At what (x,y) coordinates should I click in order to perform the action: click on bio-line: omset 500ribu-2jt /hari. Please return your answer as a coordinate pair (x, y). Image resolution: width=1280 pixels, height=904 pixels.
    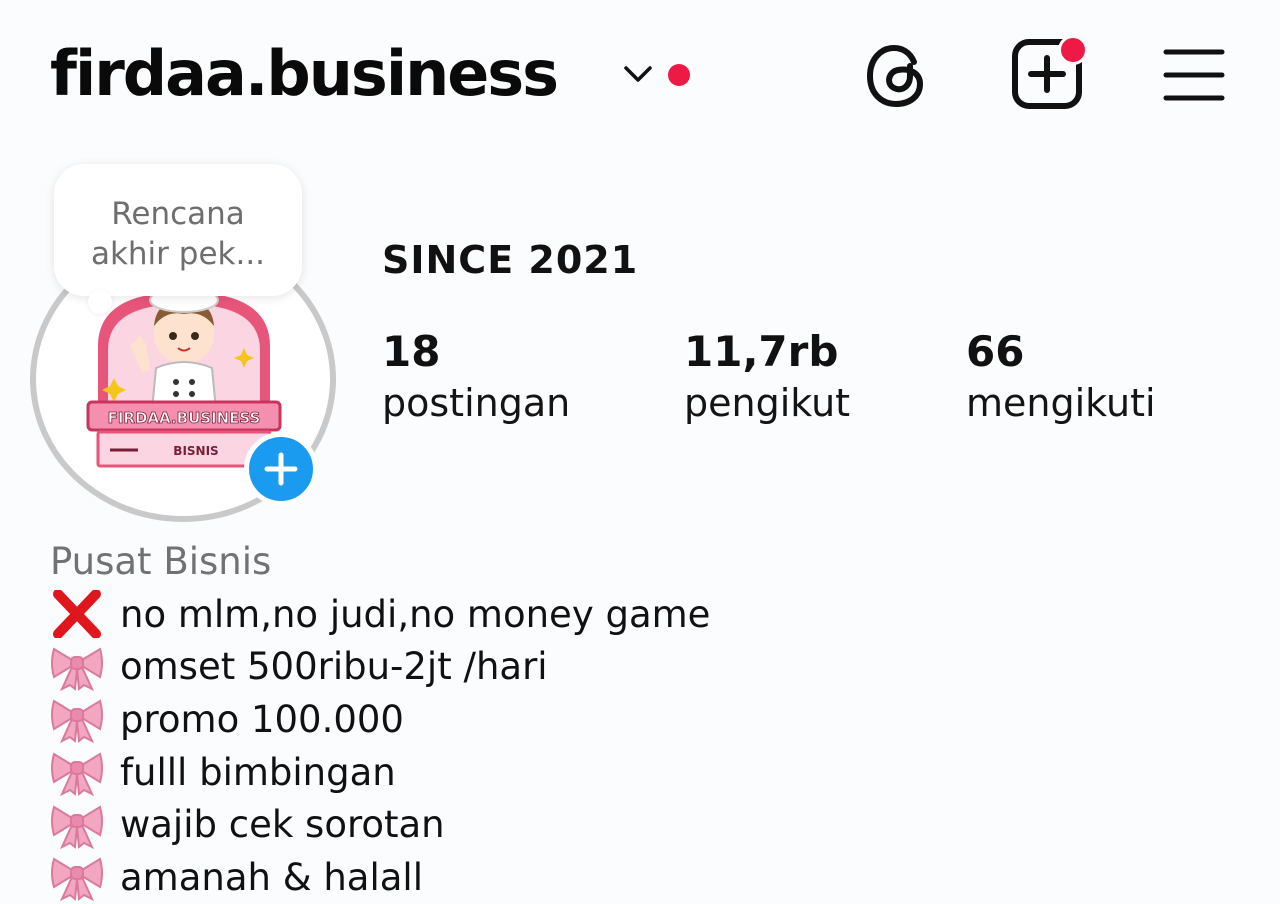
    Looking at the image, I should click on (380, 667).